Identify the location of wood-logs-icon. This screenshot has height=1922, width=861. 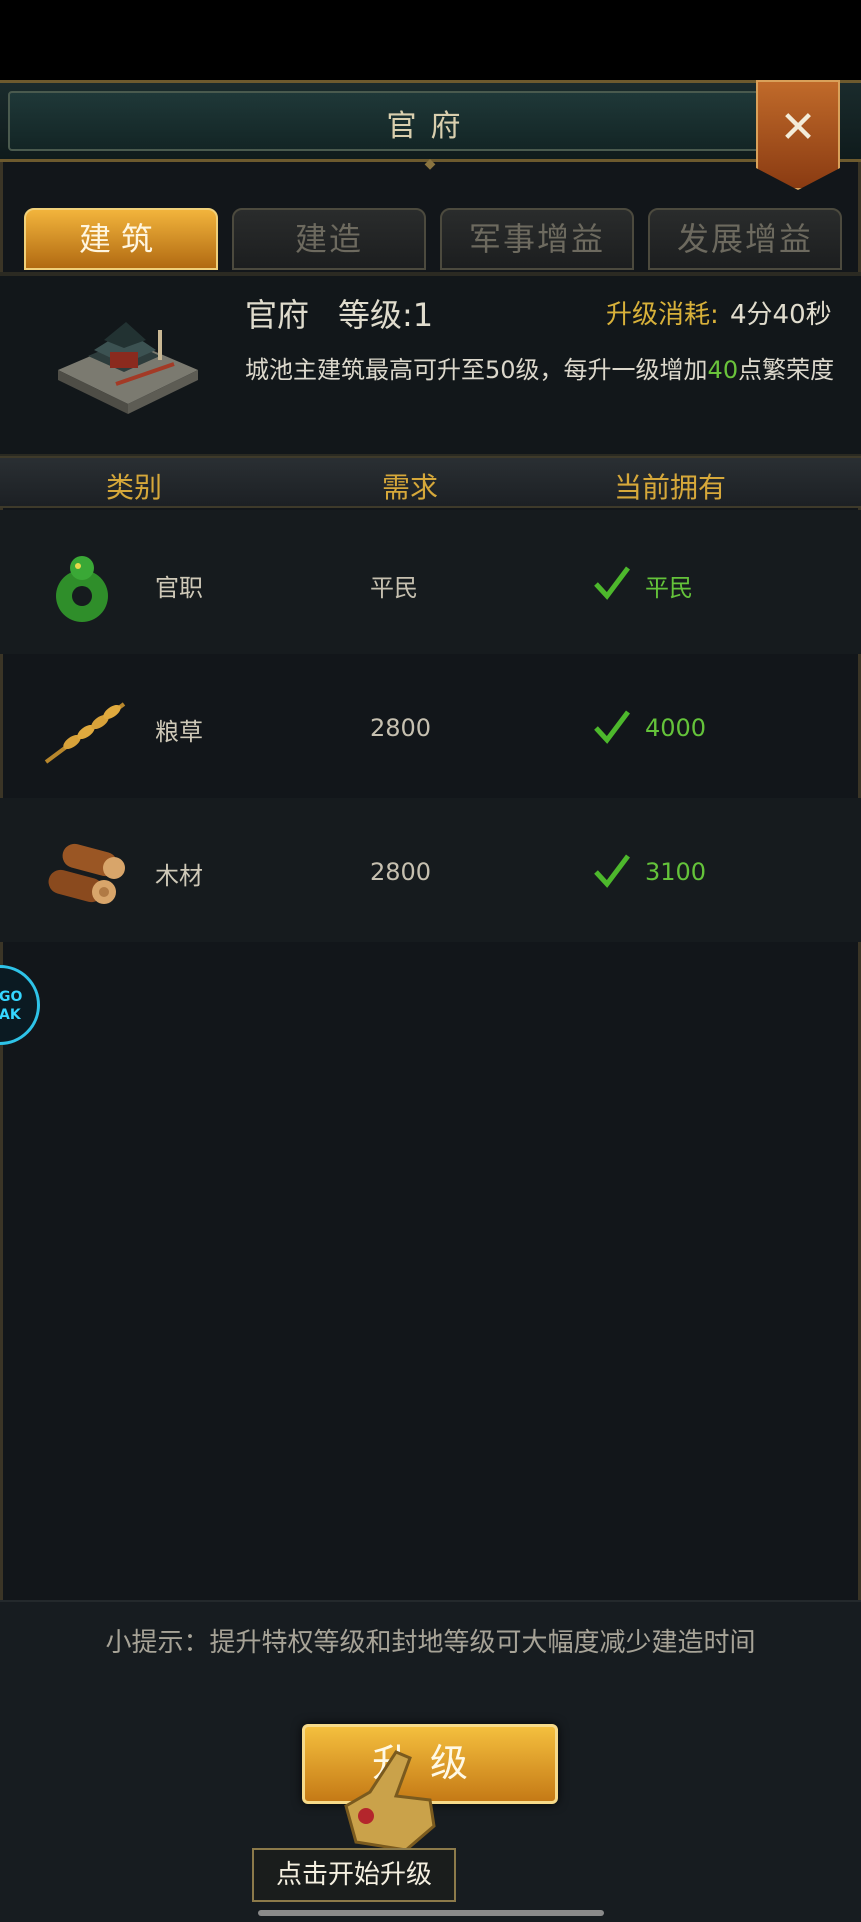
(86, 873).